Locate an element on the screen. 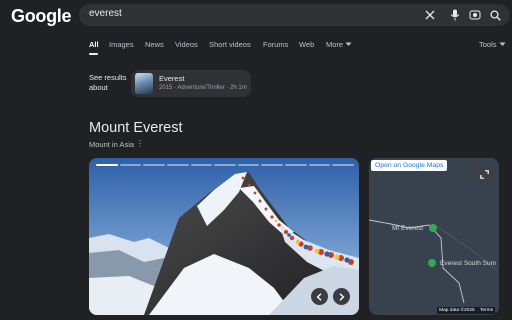 This screenshot has width=512, height=320. expand-map-button is located at coordinates (484, 174).